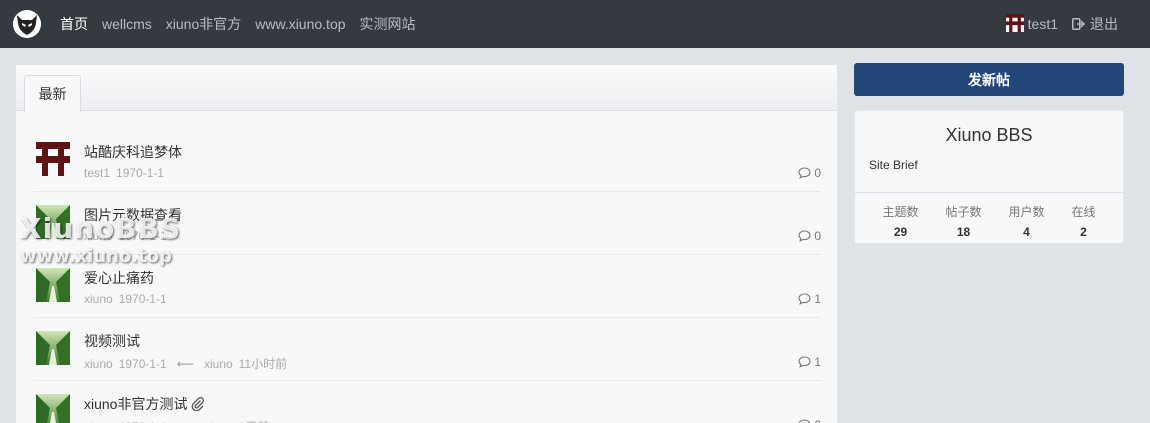  What do you see at coordinates (989, 79) in the screenshot?
I see `new-post-button: 发新帖` at bounding box center [989, 79].